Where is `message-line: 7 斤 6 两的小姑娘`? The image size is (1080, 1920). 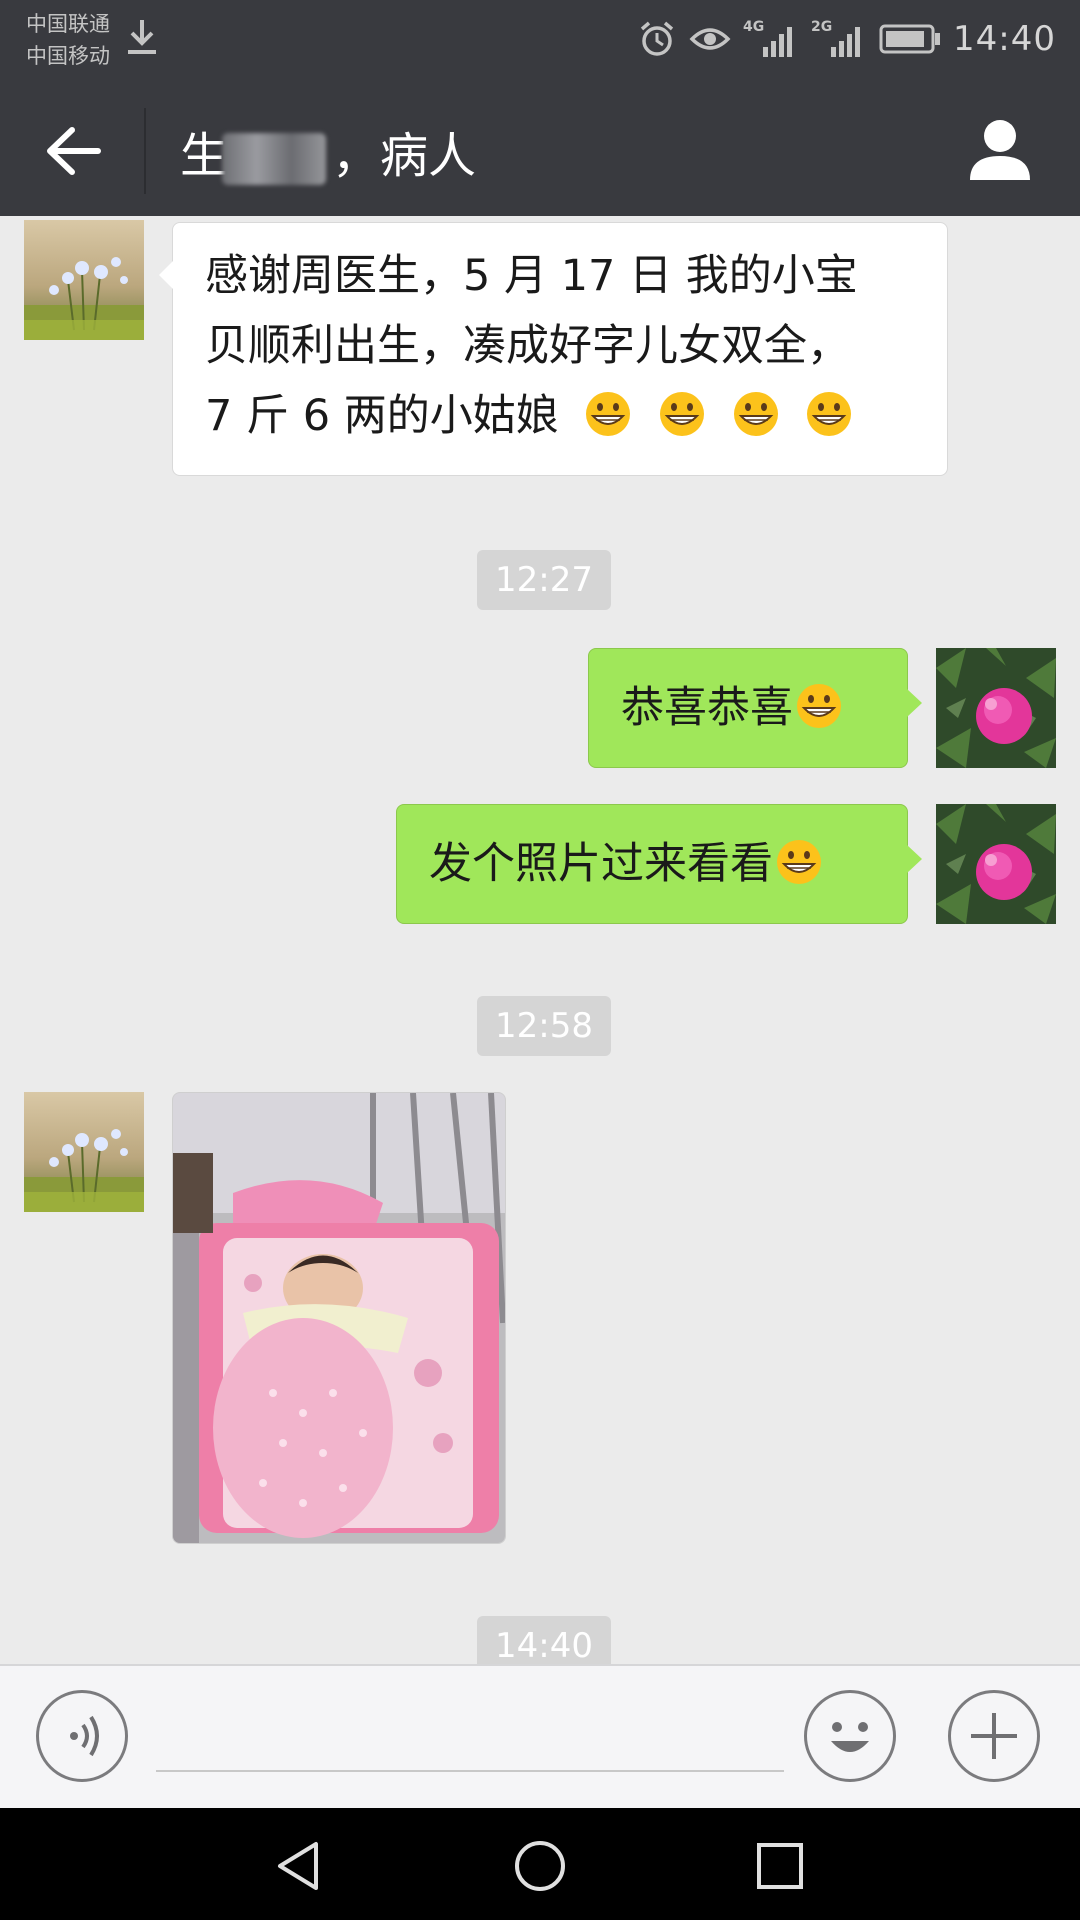 message-line: 7 斤 6 两的小姑娘 is located at coordinates (382, 416).